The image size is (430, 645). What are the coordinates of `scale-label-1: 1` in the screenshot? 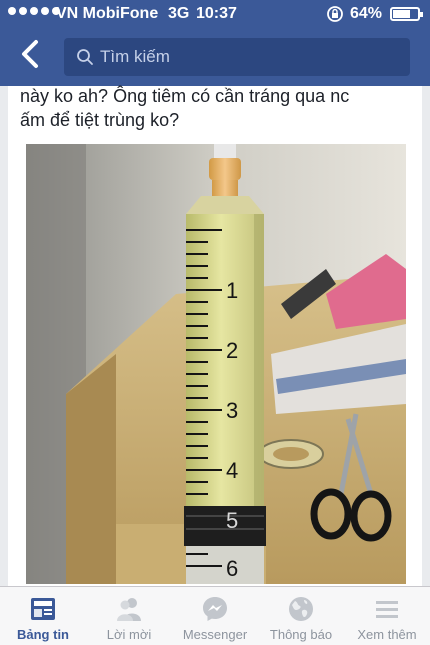 It's located at (232, 290).